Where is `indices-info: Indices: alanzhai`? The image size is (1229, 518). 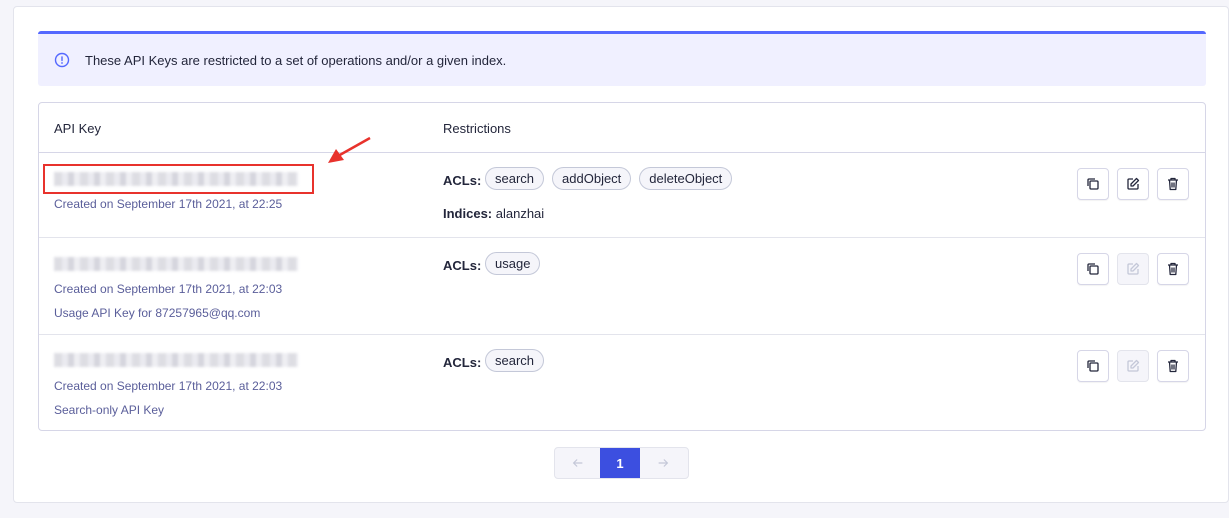
indices-info: Indices: alanzhai is located at coordinates (493, 213).